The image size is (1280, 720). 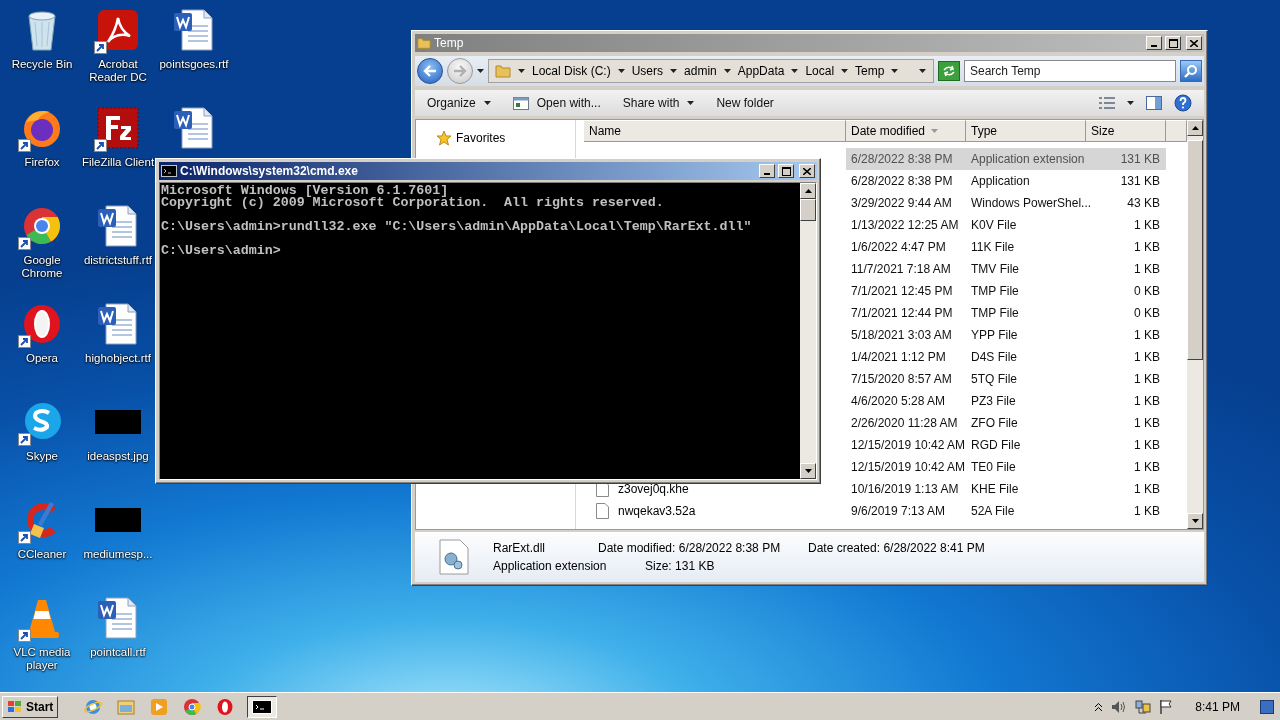 I want to click on desktop-icon-label: CCleaner, so click(x=42, y=554).